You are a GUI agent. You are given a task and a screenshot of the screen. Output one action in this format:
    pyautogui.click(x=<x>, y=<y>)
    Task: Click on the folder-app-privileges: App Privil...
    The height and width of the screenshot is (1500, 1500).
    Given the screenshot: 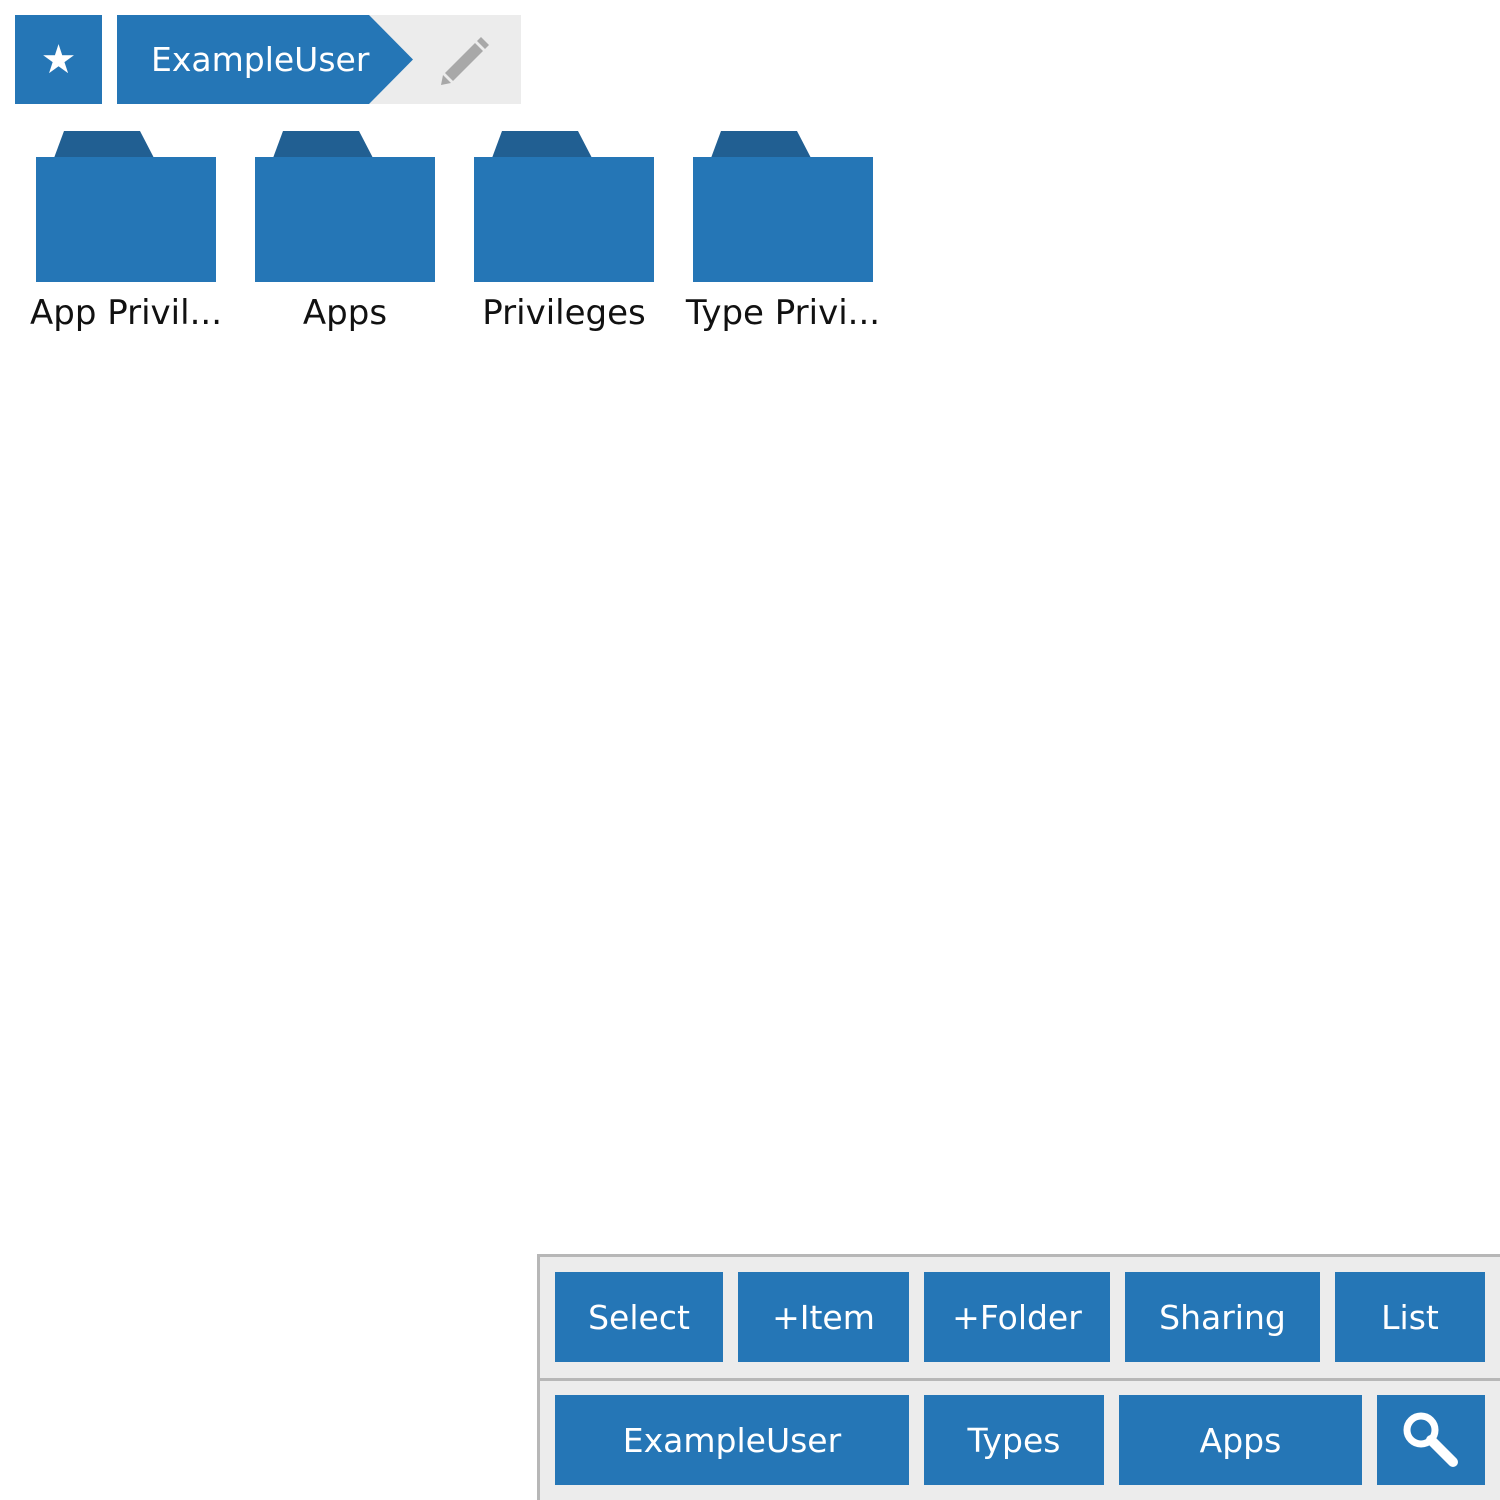 What is the action you would take?
    pyautogui.click(x=126, y=236)
    